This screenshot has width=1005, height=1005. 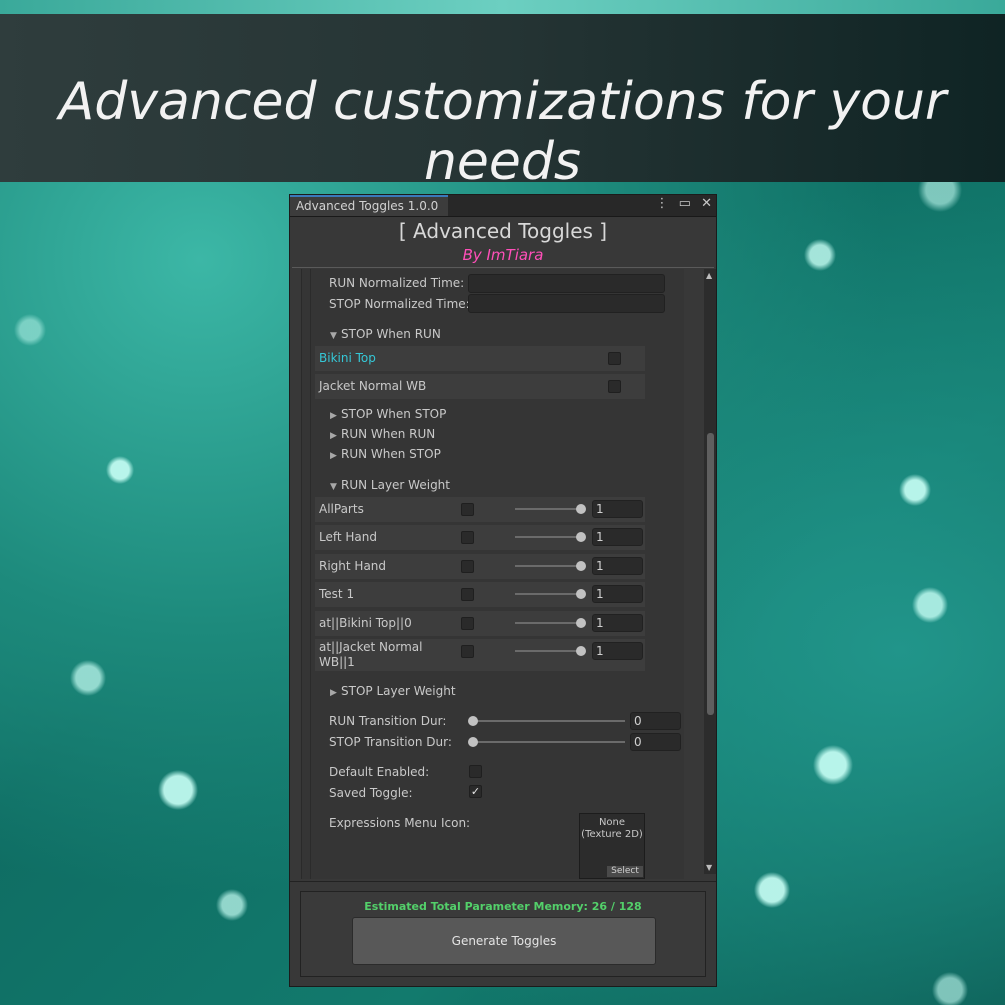 What do you see at coordinates (480, 386) in the screenshot?
I see `list-item: Jacket Normal WB` at bounding box center [480, 386].